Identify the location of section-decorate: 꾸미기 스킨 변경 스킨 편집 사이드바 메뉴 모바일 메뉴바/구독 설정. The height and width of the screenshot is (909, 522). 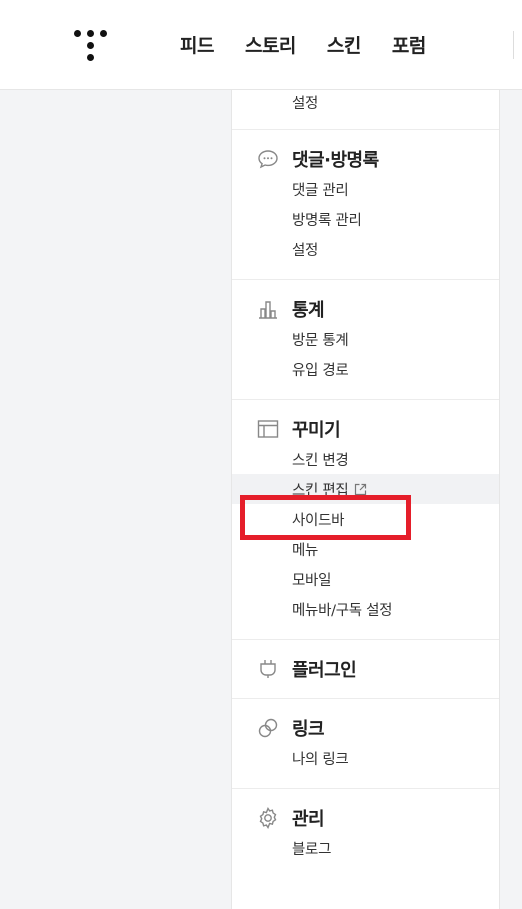
(365, 520).